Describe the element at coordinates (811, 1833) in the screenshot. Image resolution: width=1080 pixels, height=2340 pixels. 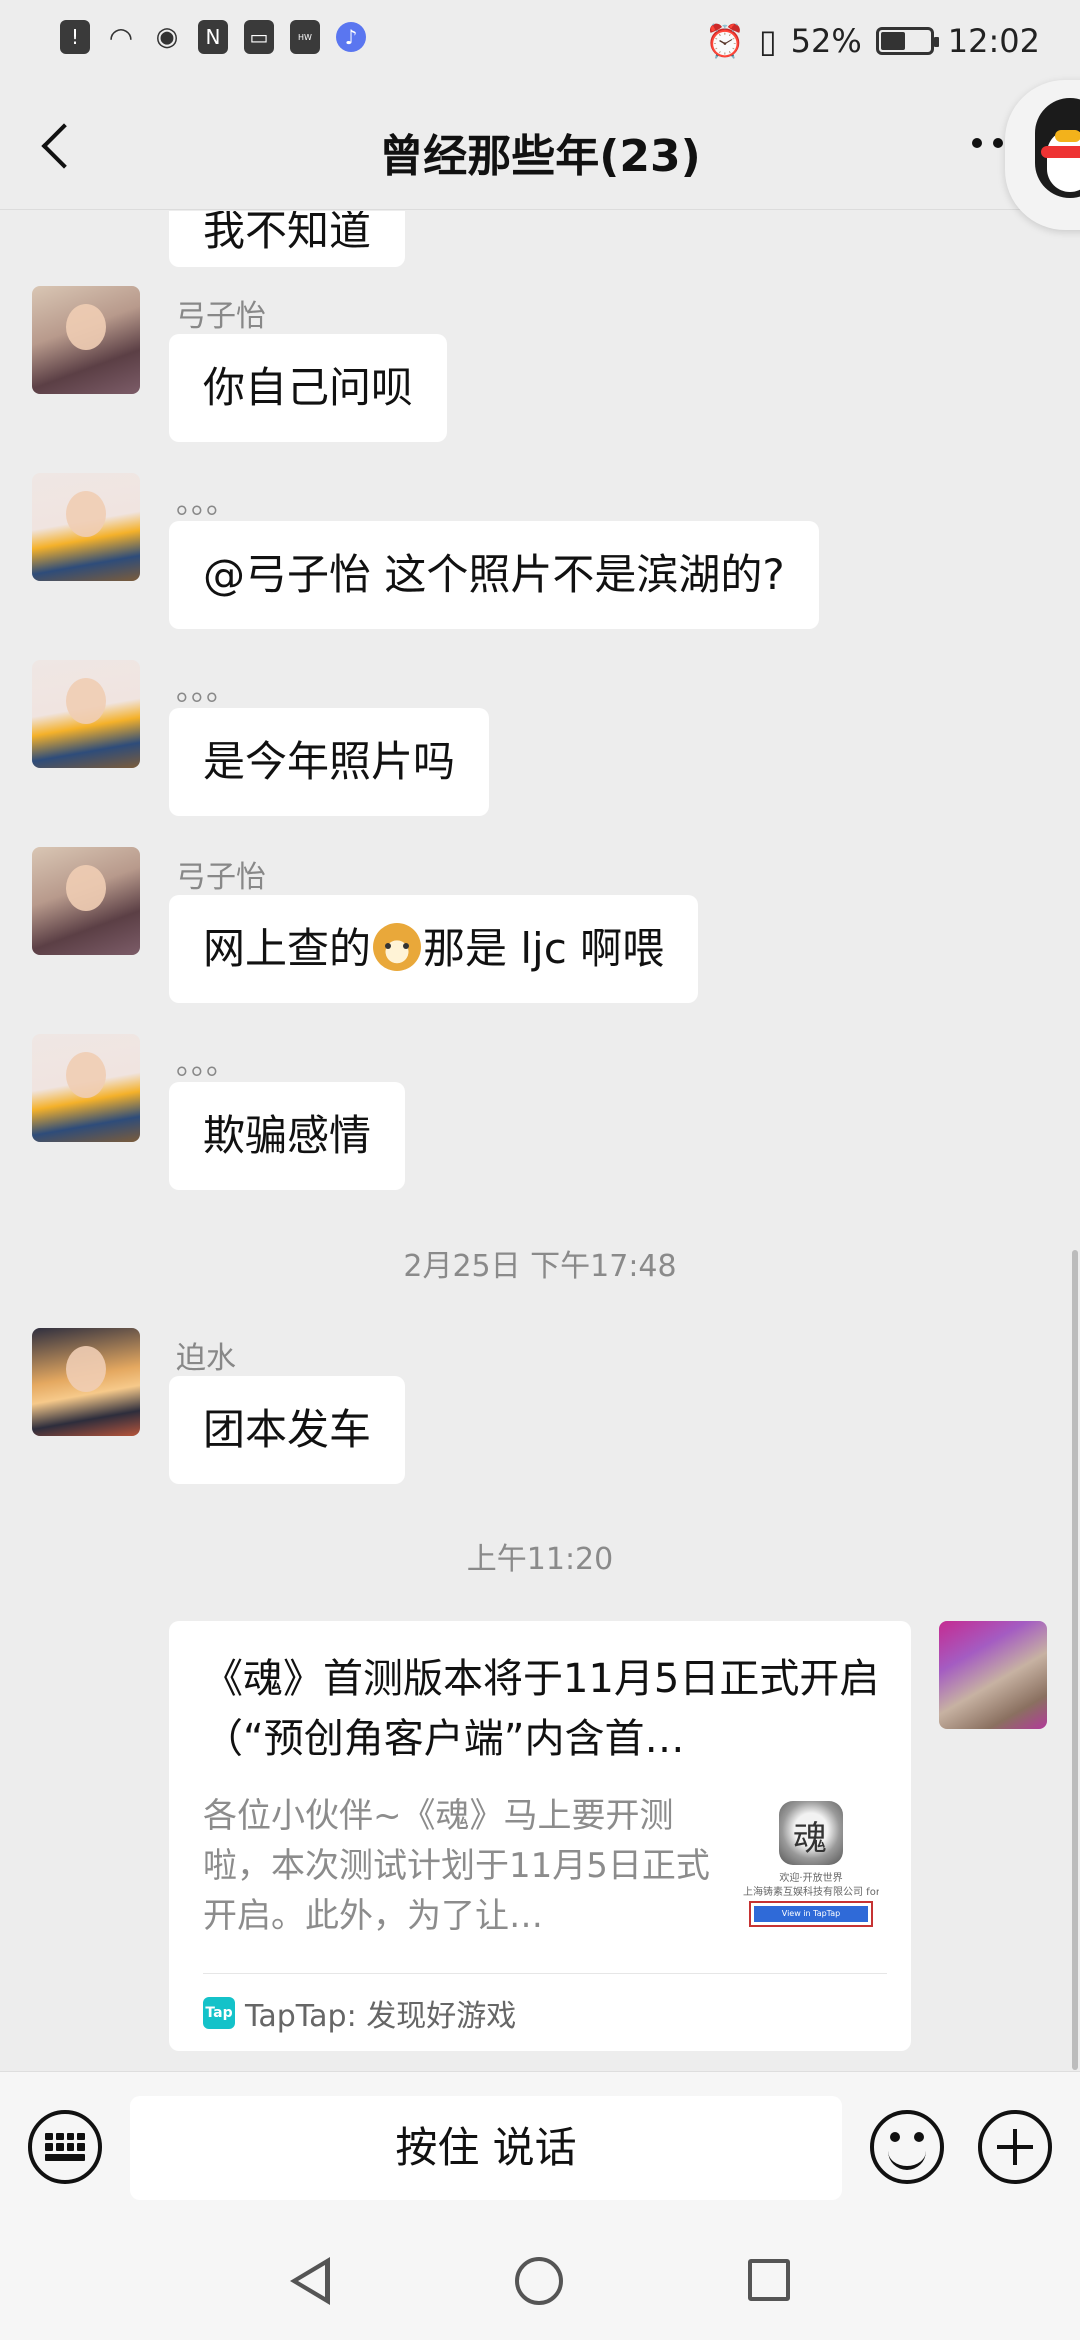
I see `game-logo-icon` at that location.